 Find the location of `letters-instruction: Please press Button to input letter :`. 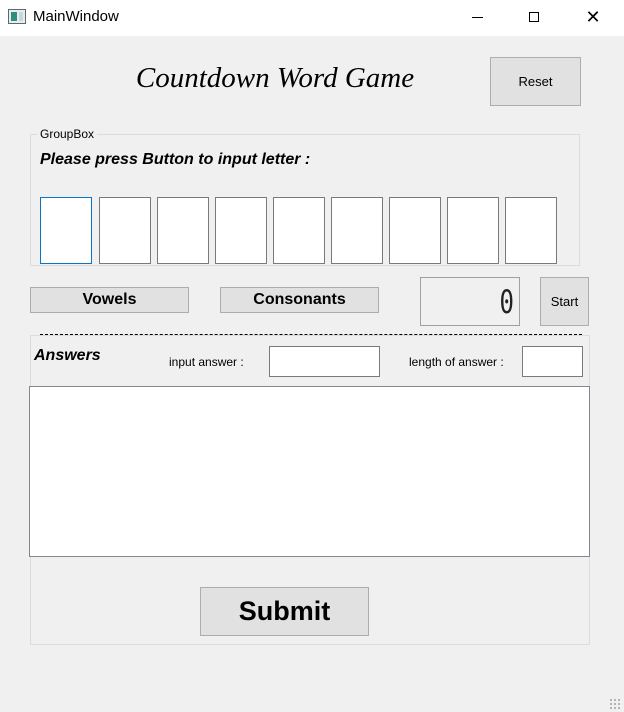

letters-instruction: Please press Button to input letter : is located at coordinates (175, 159).